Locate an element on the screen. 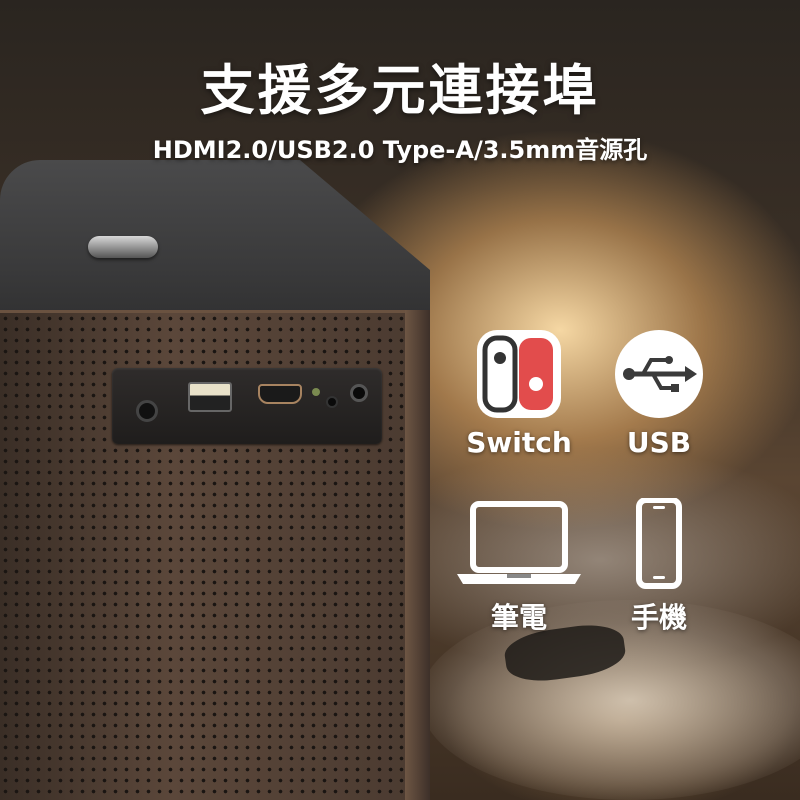  device-label-laptop: 筆電 is located at coordinates (518, 617).